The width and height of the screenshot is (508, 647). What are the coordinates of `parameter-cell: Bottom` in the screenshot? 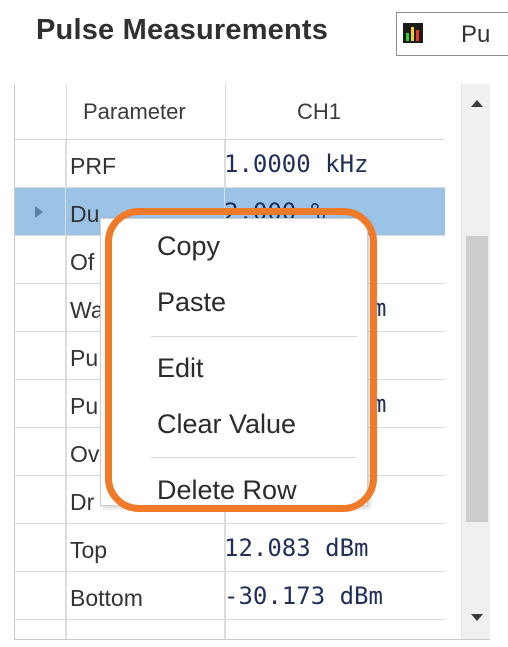 It's located at (147, 595).